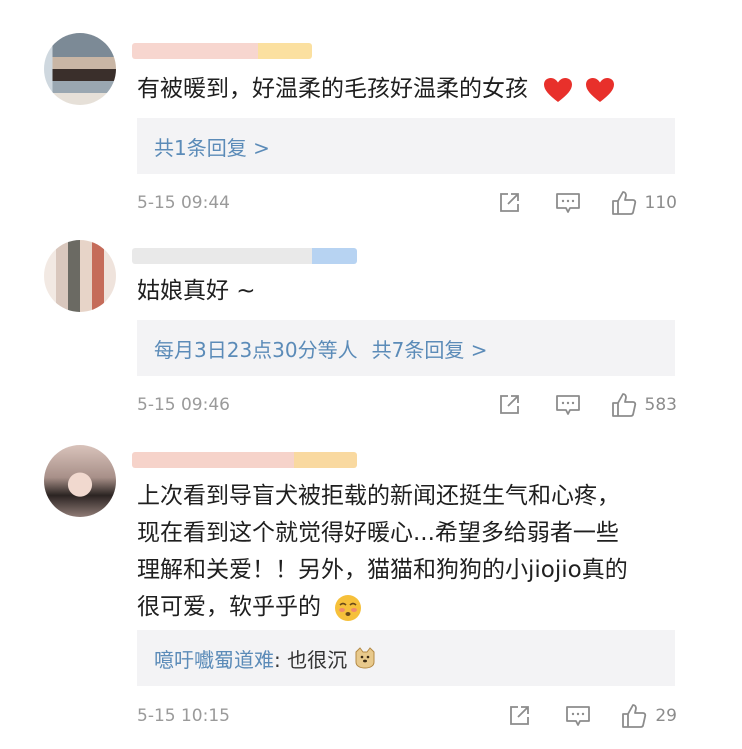 The height and width of the screenshot is (749, 742). What do you see at coordinates (214, 658) in the screenshot?
I see `reply-username-link: 噫吁嚱蜀道难` at bounding box center [214, 658].